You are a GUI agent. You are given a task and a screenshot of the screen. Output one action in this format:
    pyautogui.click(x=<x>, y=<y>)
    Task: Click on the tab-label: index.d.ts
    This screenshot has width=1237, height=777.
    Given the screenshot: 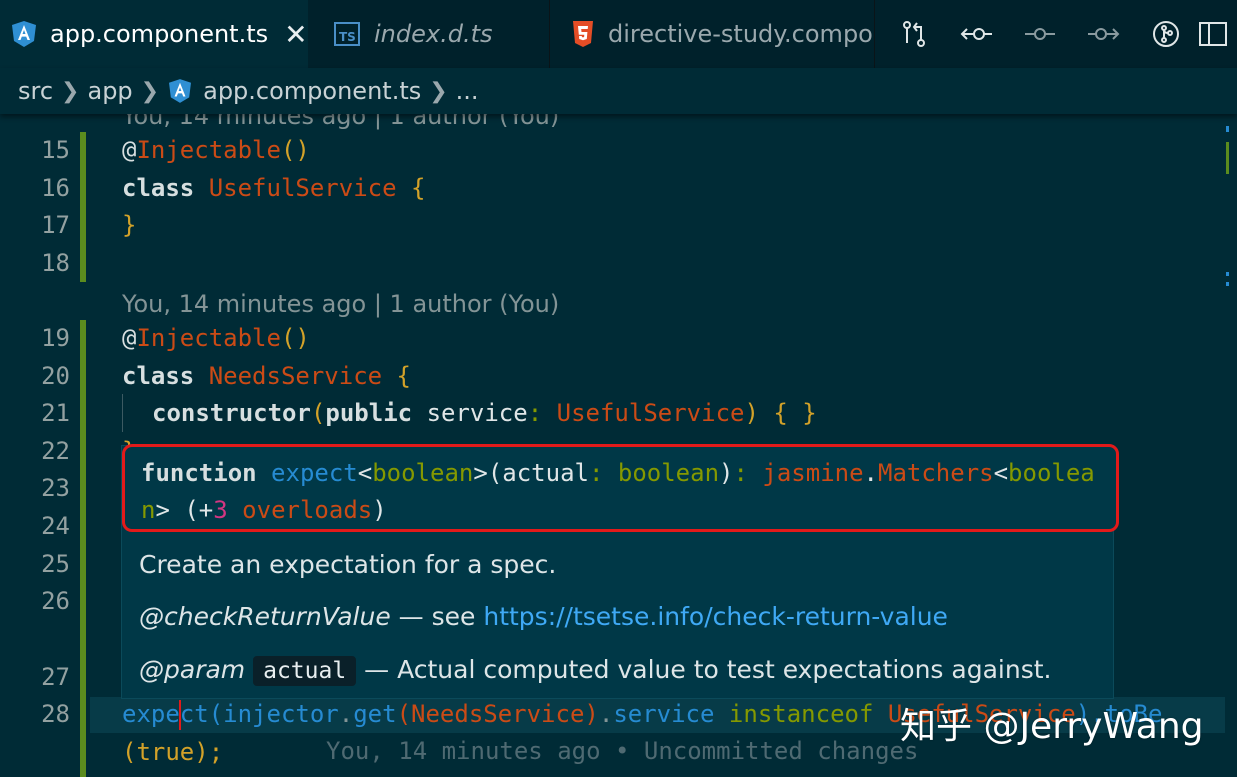 What is the action you would take?
    pyautogui.click(x=433, y=34)
    